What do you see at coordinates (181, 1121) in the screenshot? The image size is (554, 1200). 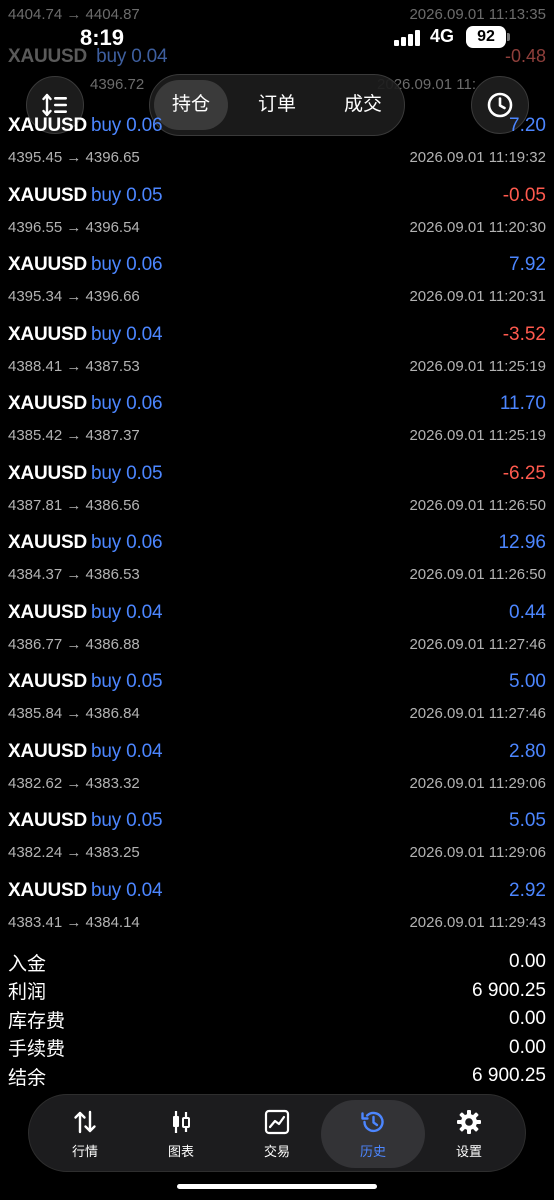 I see `candlestick-chart-icon` at bounding box center [181, 1121].